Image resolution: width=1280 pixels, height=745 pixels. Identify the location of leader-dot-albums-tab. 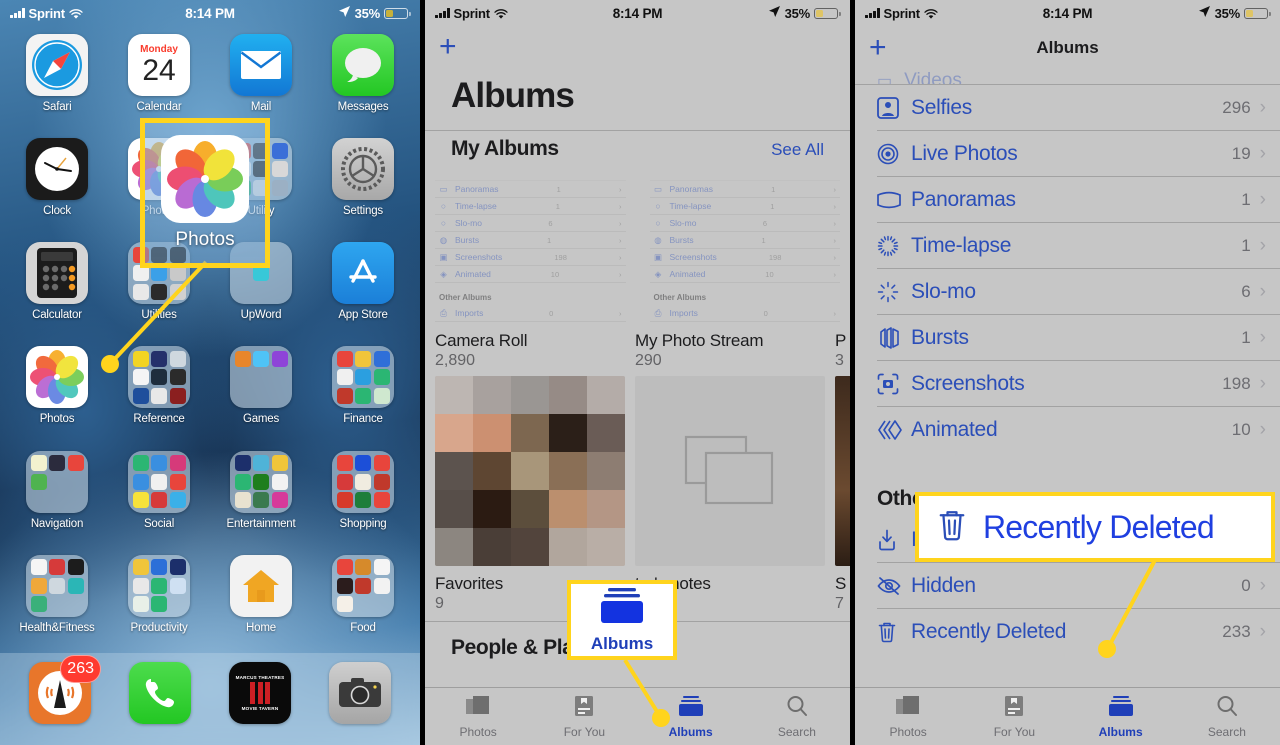
(661, 718).